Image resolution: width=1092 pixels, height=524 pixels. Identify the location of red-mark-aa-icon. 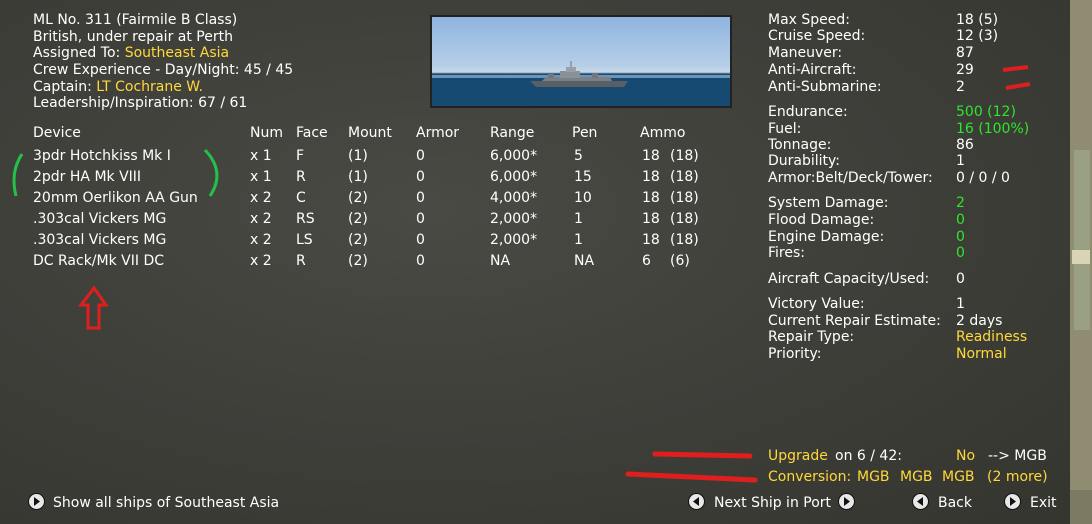
(1015, 68).